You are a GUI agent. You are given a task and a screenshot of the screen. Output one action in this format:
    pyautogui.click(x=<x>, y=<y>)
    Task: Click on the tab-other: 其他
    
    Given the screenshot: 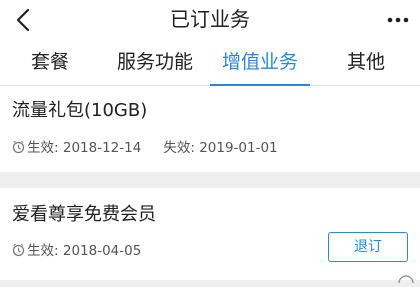 What is the action you would take?
    pyautogui.click(x=366, y=63)
    